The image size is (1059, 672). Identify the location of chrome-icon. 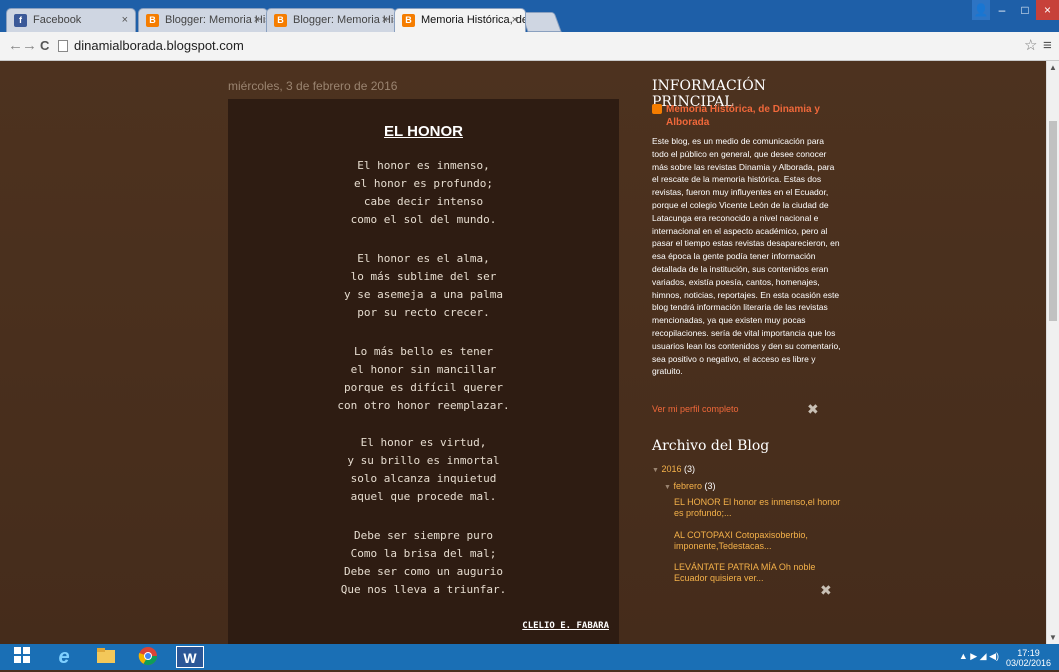
(148, 657).